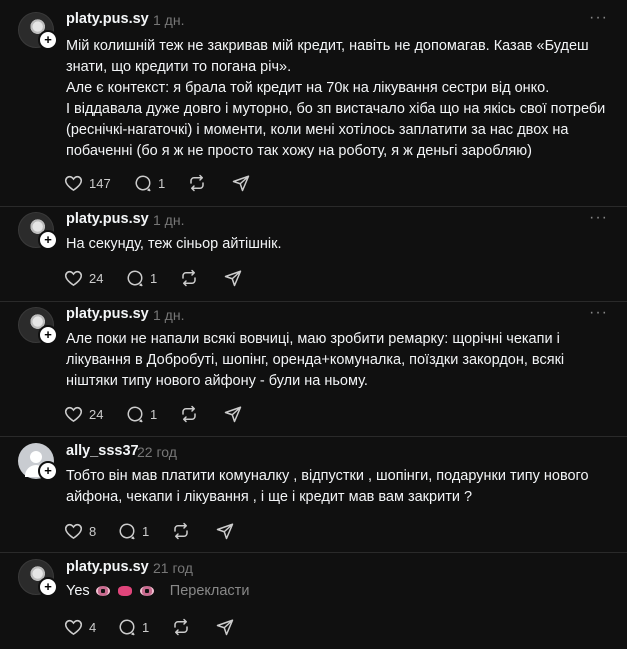 This screenshot has height=649, width=627. I want to click on like-button: 147, so click(87, 183).